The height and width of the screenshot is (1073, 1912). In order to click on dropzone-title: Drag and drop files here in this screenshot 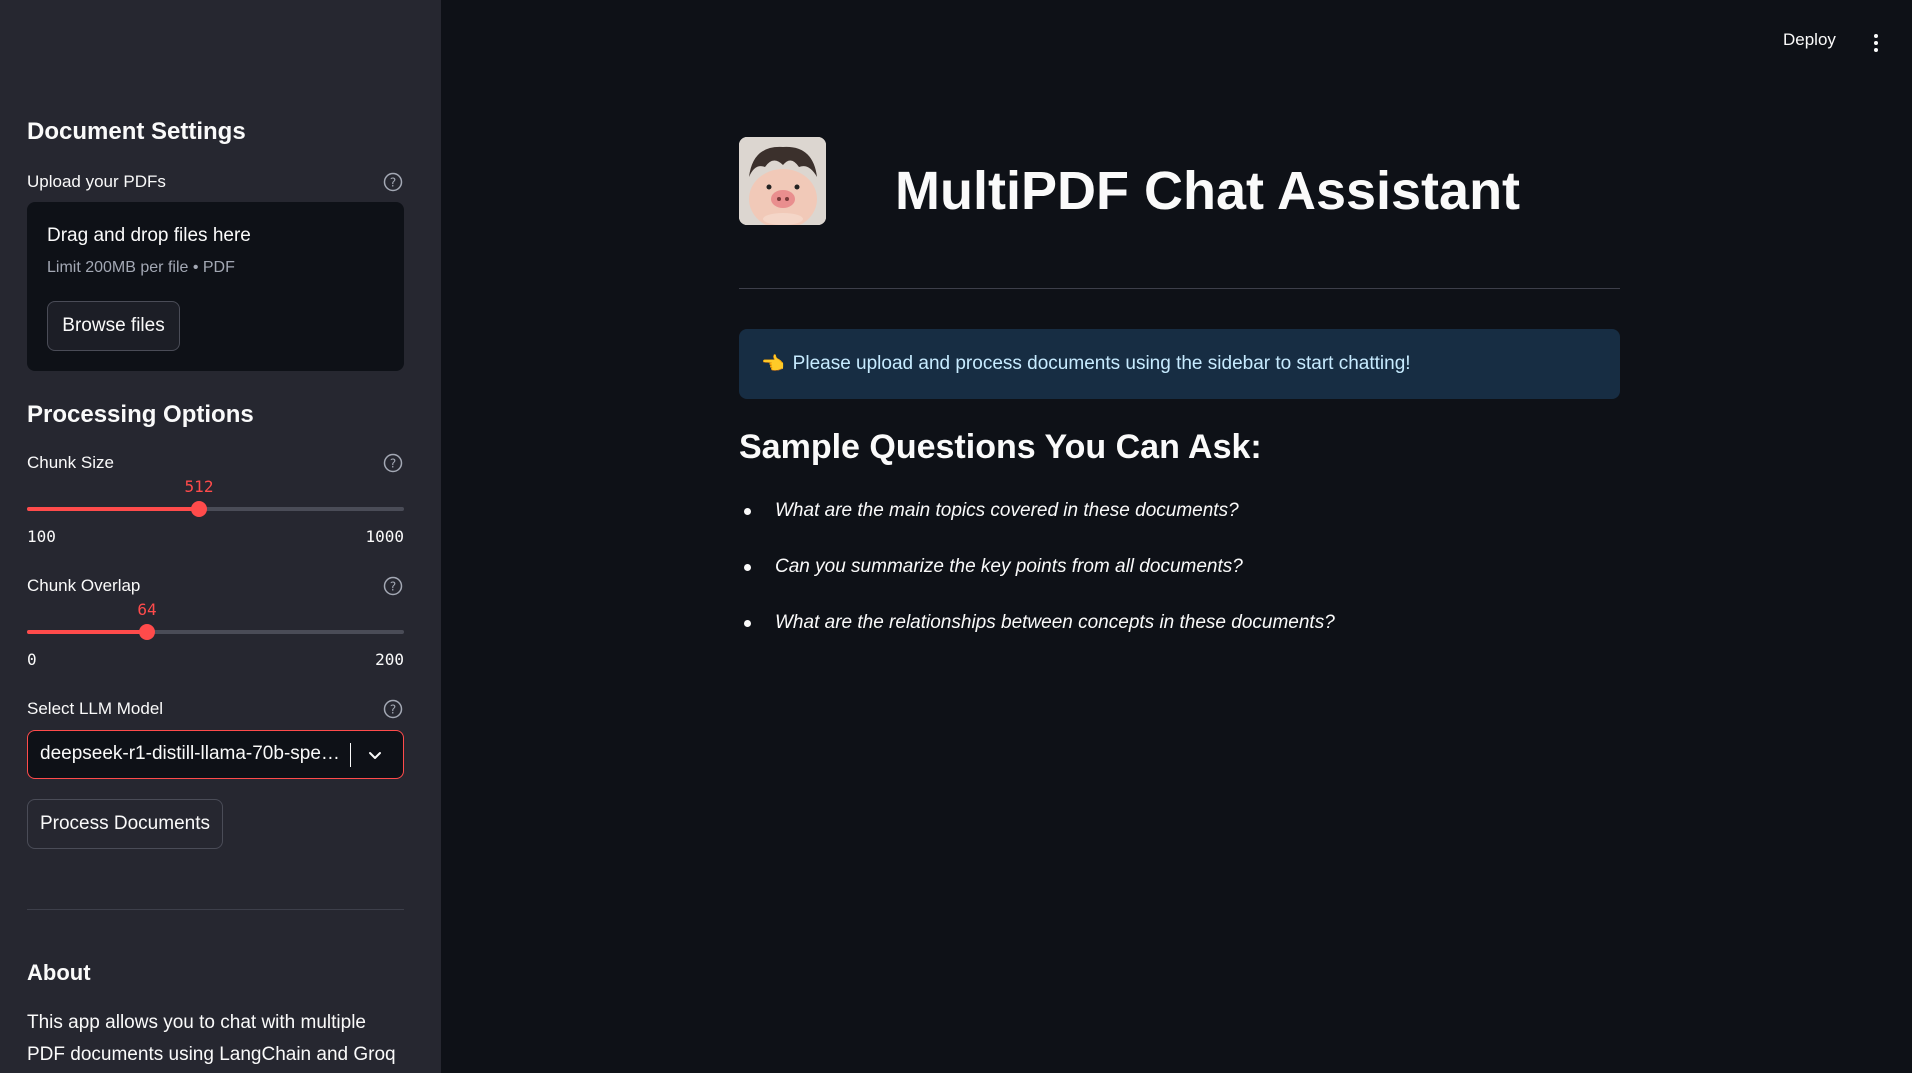, I will do `click(149, 235)`.